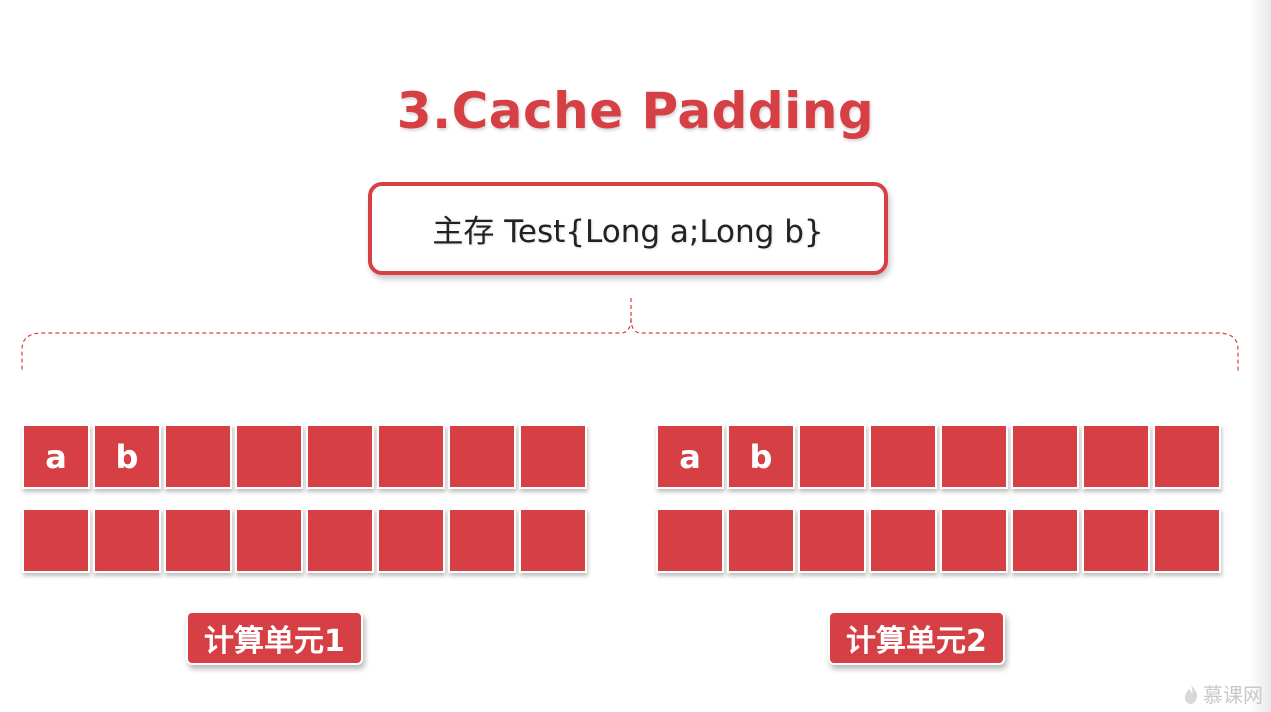 The image size is (1271, 712). I want to click on compute-unit-1-label: 计算单元1, so click(274, 638).